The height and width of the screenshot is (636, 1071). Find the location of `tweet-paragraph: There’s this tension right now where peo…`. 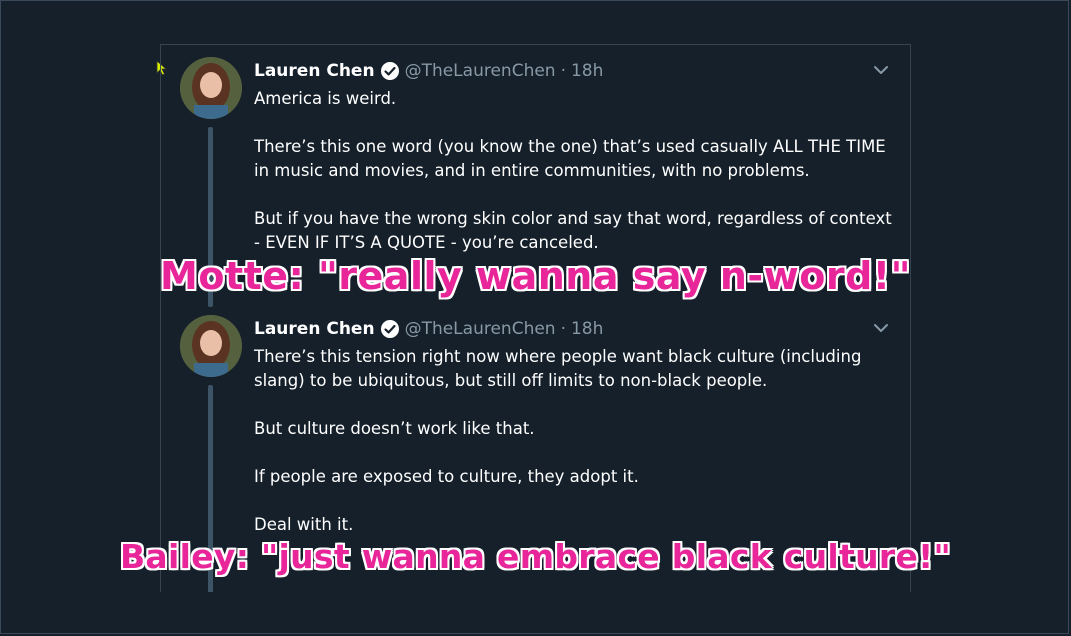

tweet-paragraph: There’s this tension right now where peo… is located at coordinates (558, 368).